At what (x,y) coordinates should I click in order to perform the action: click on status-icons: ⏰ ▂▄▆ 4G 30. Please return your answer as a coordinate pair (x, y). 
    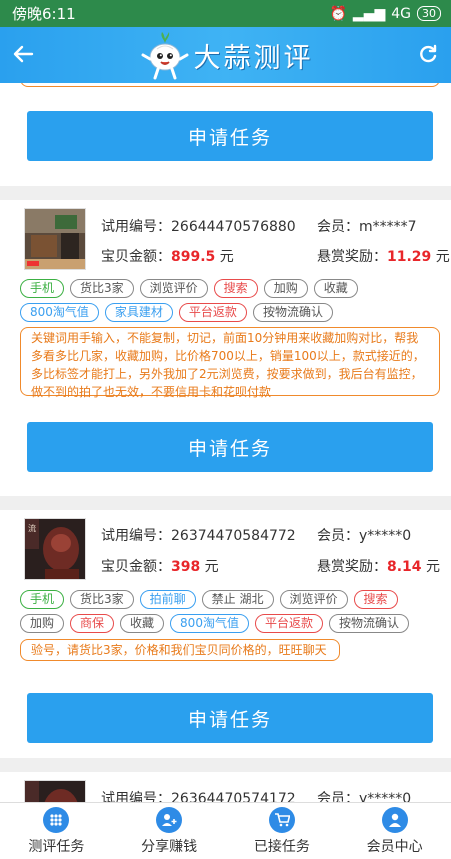
    Looking at the image, I should click on (385, 14).